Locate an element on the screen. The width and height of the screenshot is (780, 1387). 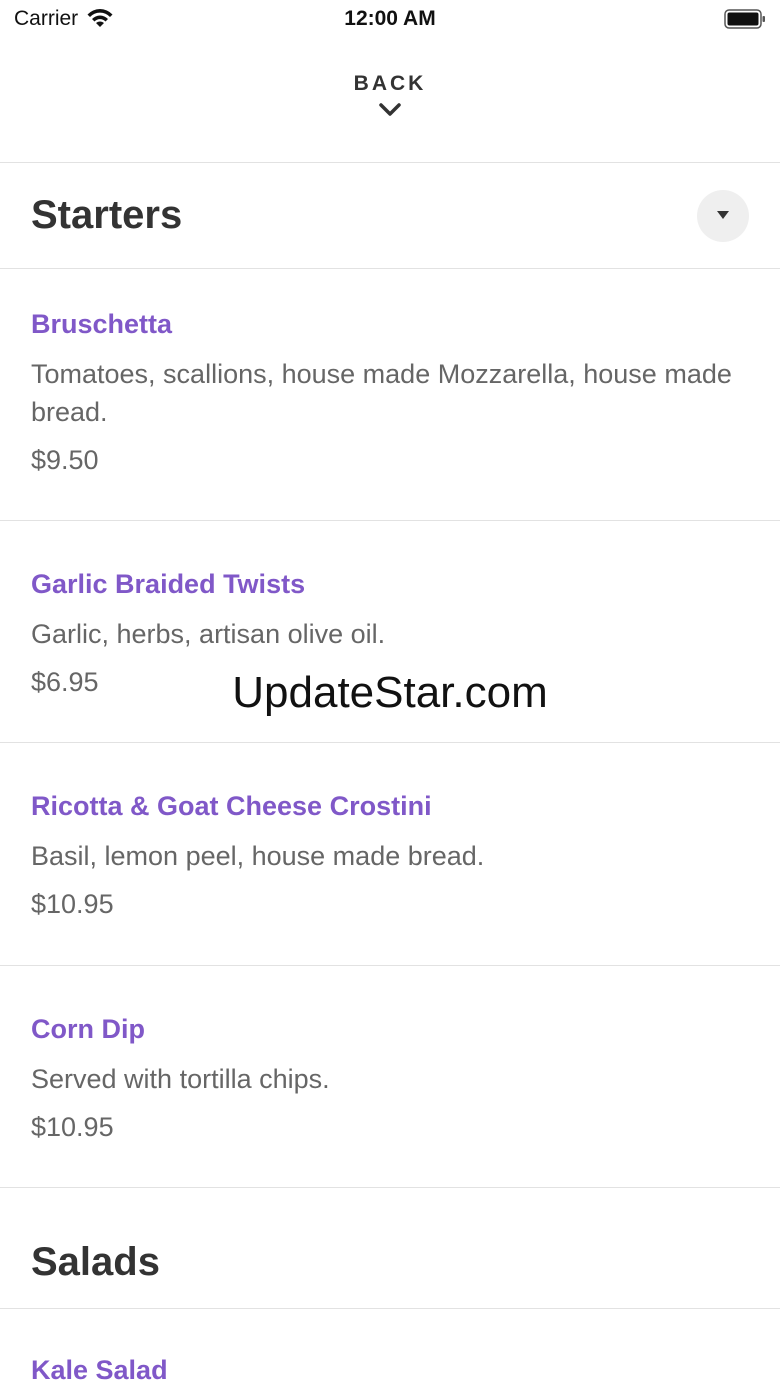
back-button: BACK is located at coordinates (390, 95).